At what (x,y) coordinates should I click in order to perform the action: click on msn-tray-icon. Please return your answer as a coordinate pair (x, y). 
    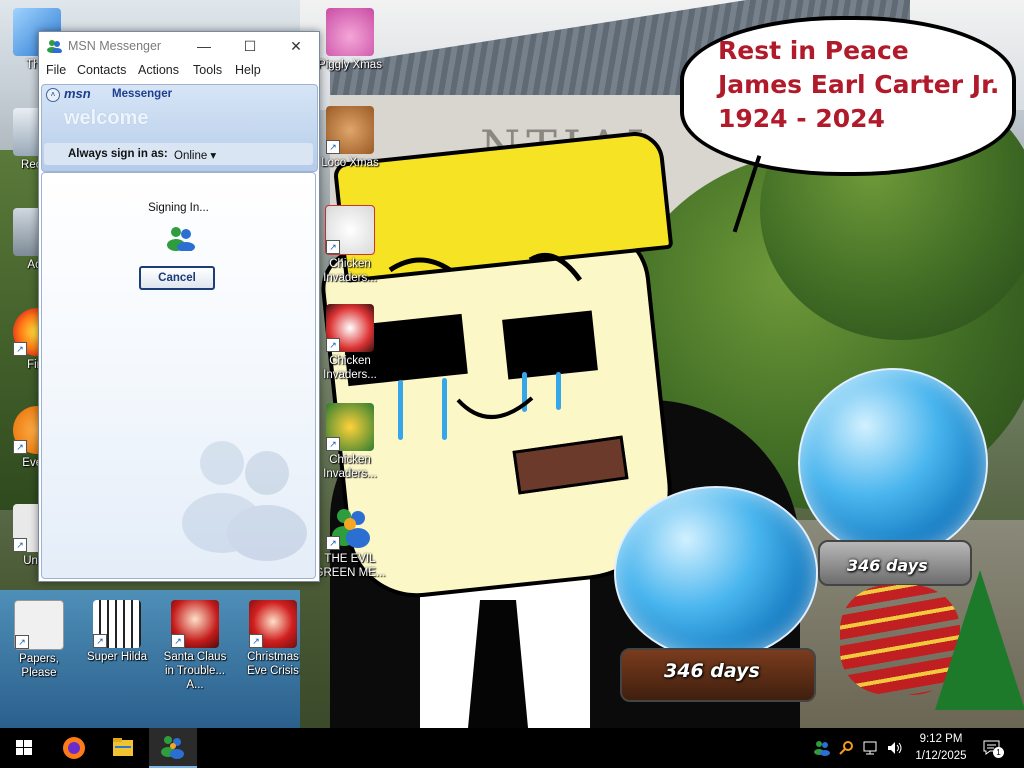
    Looking at the image, I should click on (822, 748).